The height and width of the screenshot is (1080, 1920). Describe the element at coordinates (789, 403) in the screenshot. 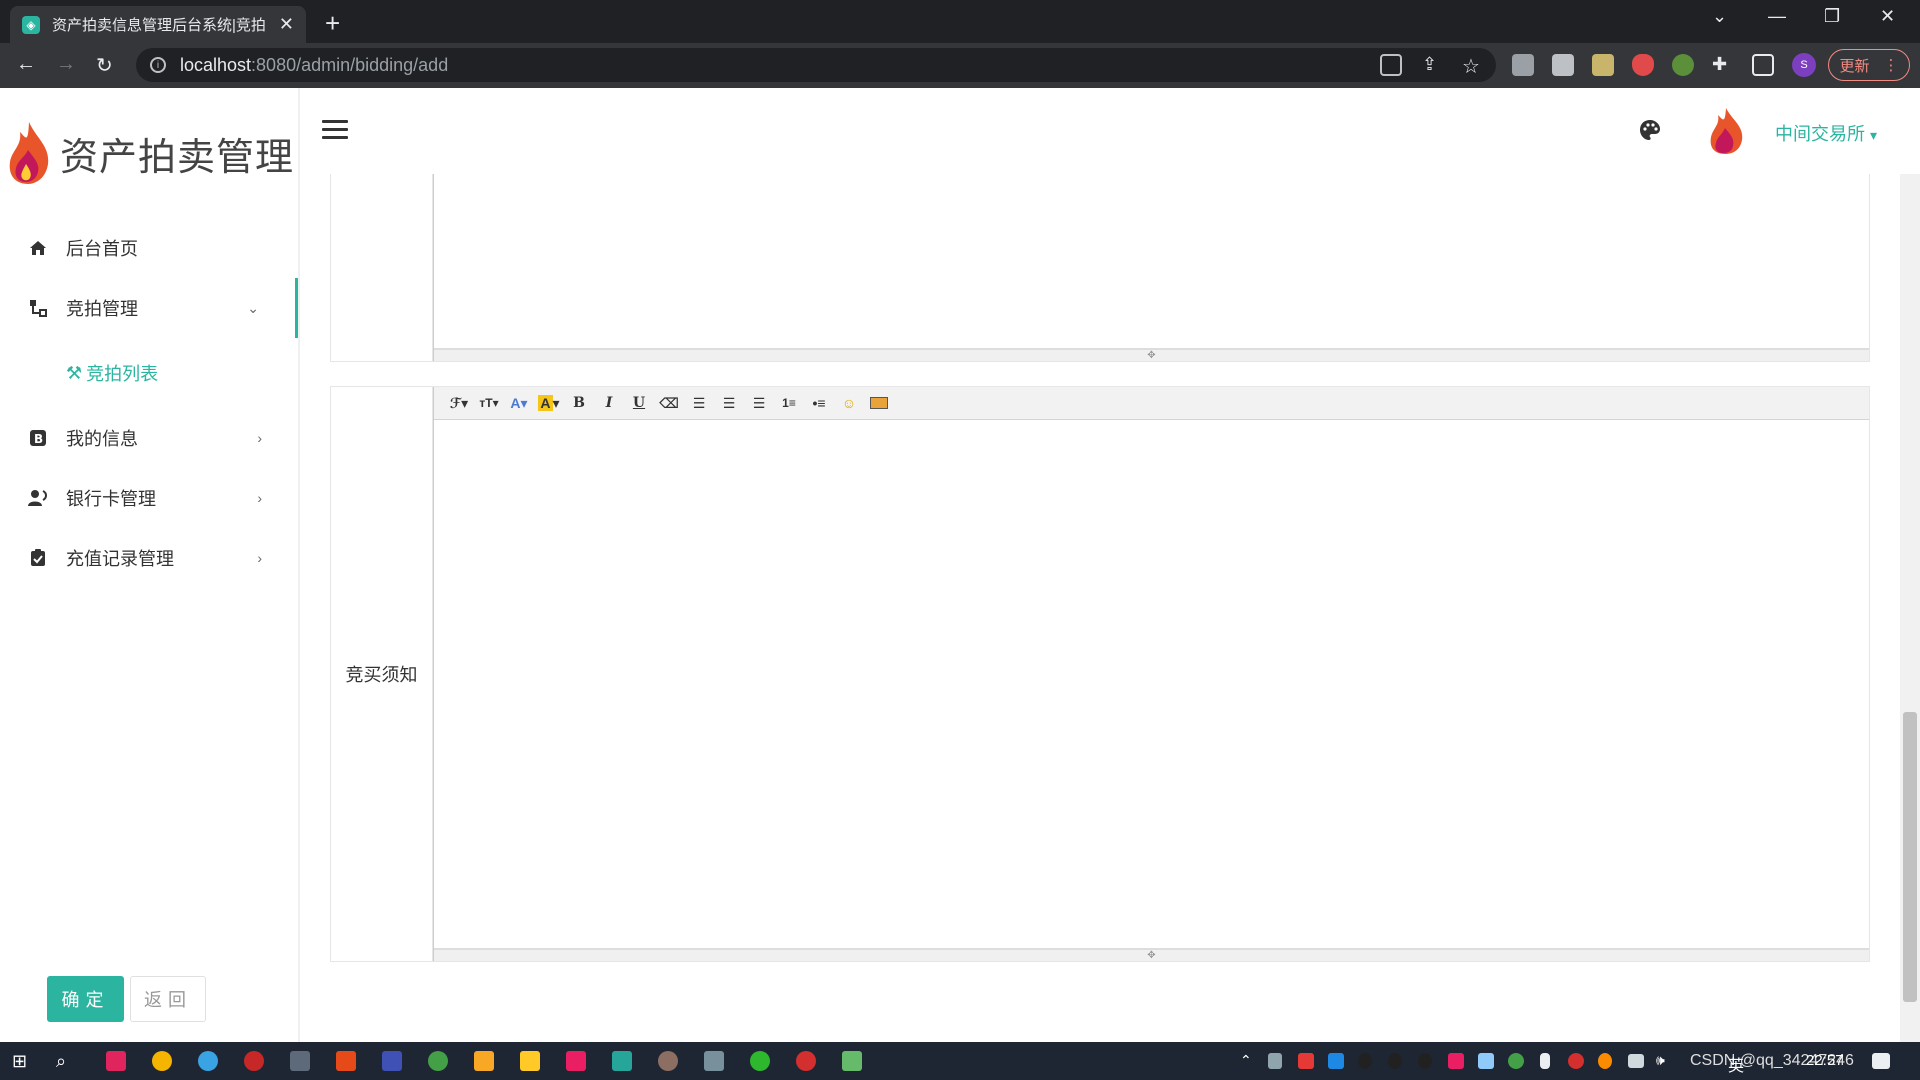

I see `ordered-list-icon: 1≡` at that location.